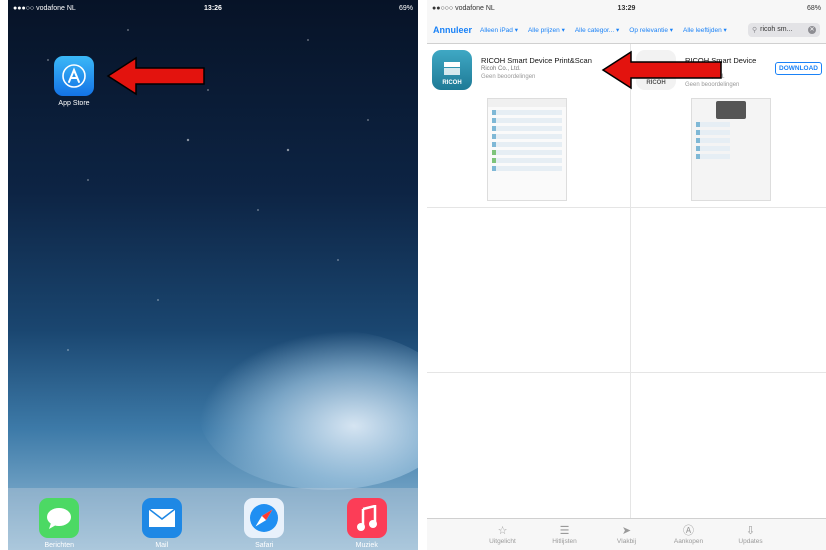 This screenshot has width=826, height=550. I want to click on dock-item-music: Muziek, so click(367, 523).